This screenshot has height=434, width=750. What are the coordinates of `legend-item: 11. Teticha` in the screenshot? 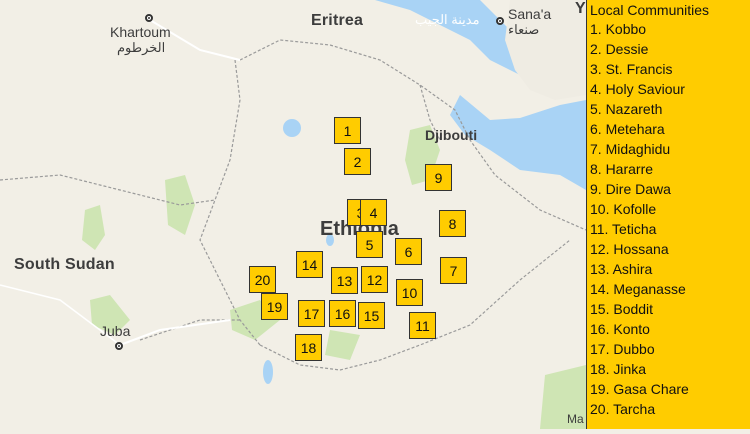 It's located at (623, 229).